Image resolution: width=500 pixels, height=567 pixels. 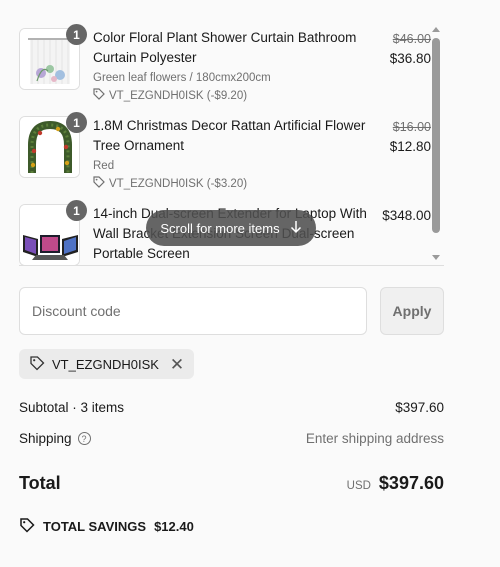 I want to click on subtotal-value: $397.60, so click(x=419, y=407).